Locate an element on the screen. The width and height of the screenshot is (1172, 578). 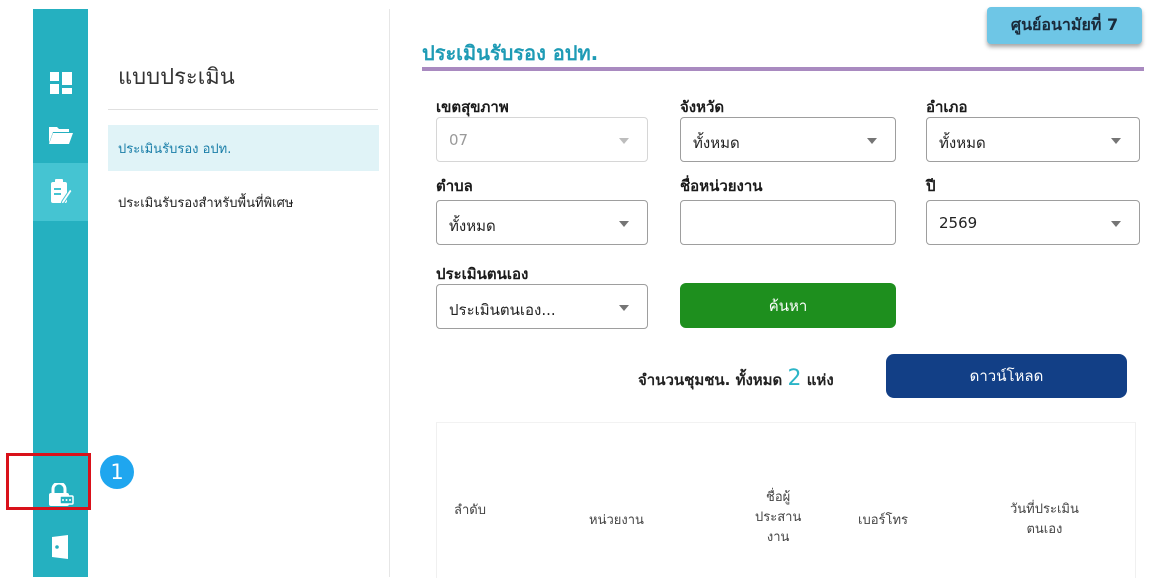
coordinator-header-line: ประสาน is located at coordinates (778, 517).